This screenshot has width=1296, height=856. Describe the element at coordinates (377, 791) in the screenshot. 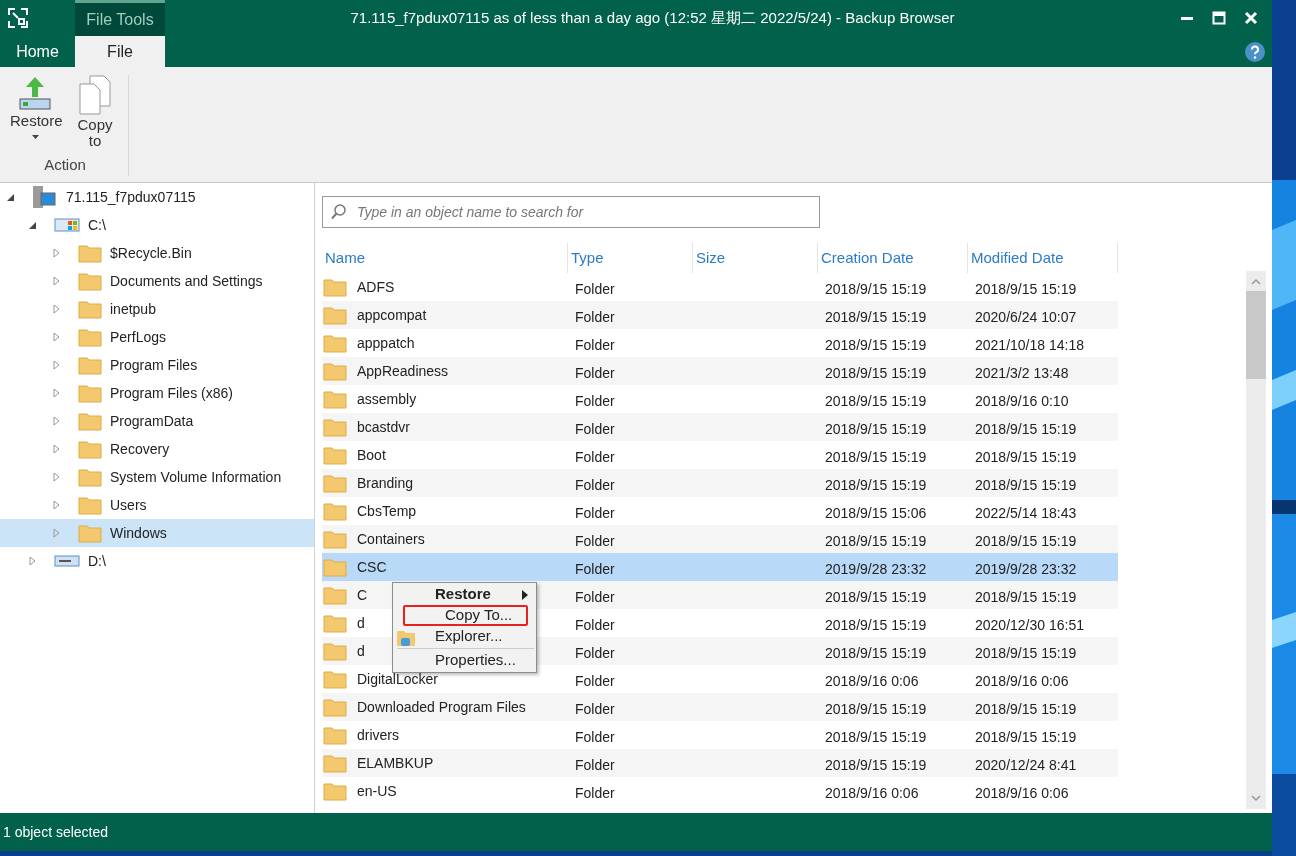

I see `file-name: en-US` at that location.